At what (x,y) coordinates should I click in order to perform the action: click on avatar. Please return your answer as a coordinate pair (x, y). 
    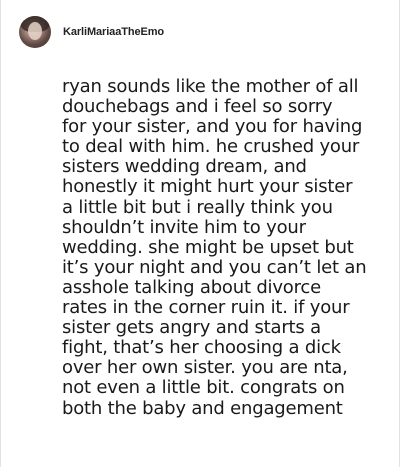
    Looking at the image, I should click on (35, 32).